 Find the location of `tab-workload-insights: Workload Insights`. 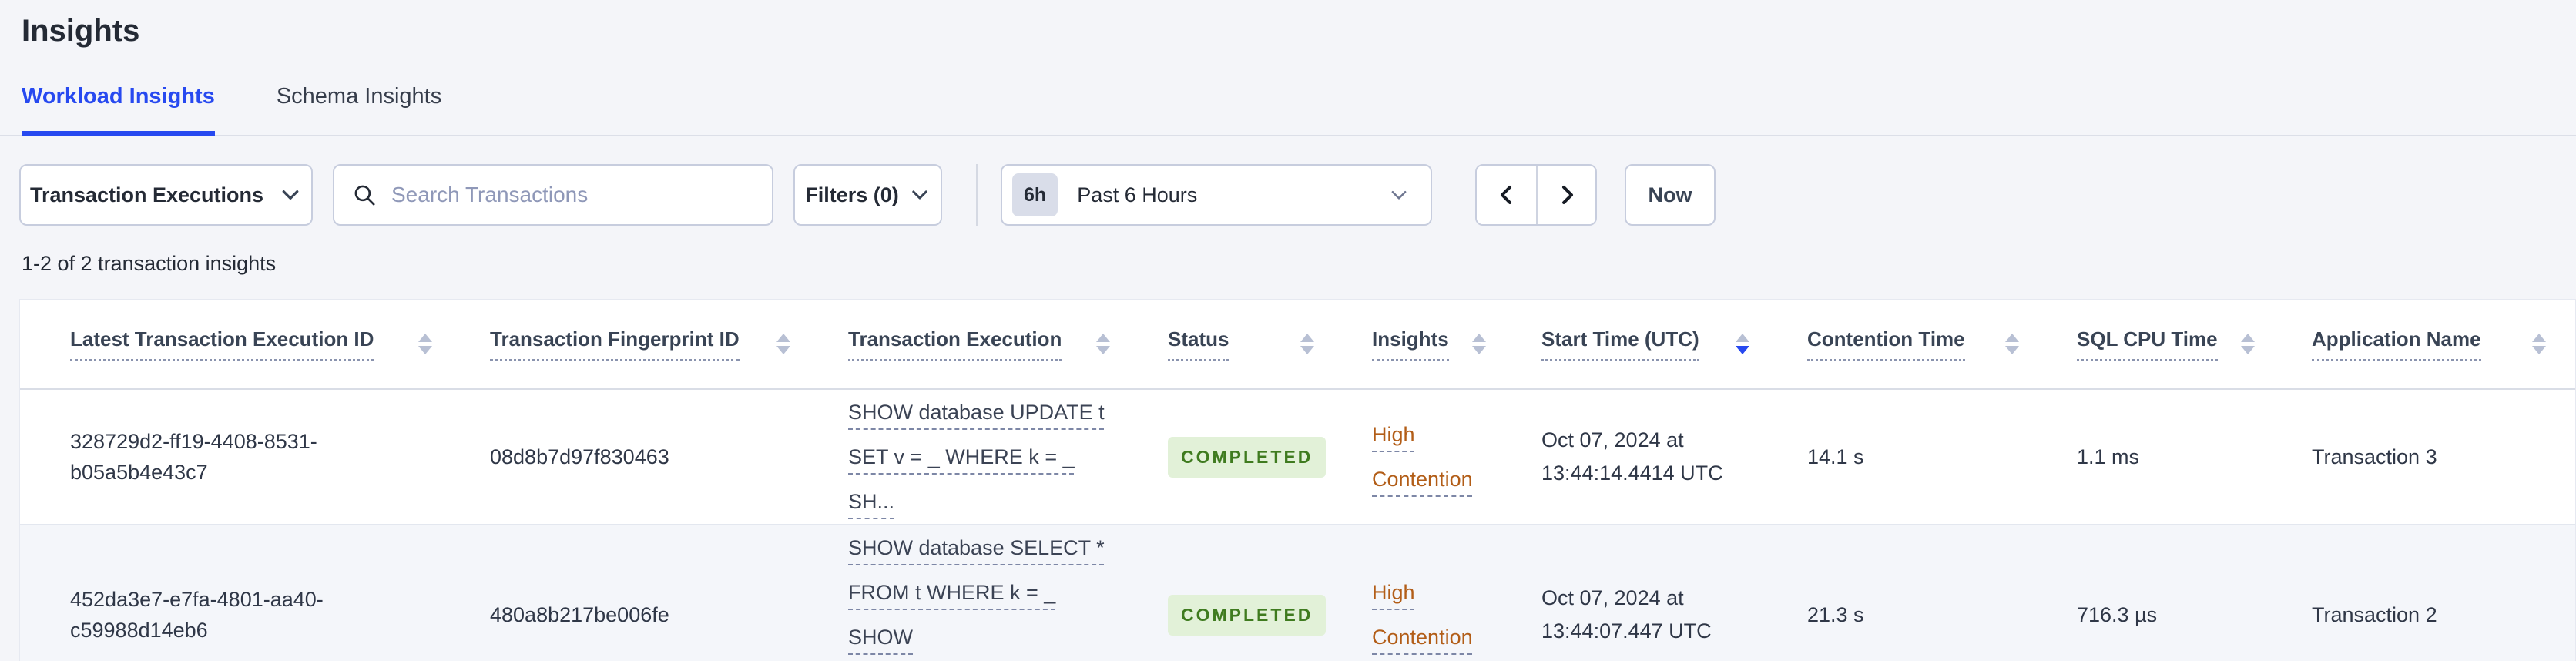

tab-workload-insights: Workload Insights is located at coordinates (118, 109).